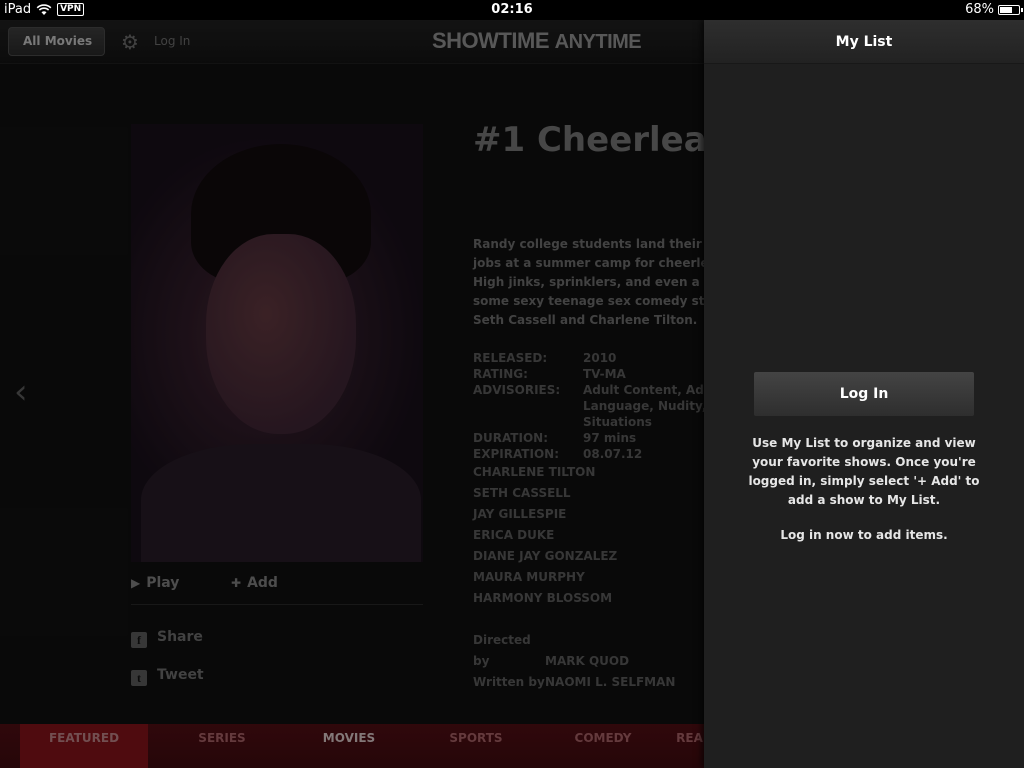 This screenshot has width=1024, height=768. I want to click on battery-icon, so click(1010, 9).